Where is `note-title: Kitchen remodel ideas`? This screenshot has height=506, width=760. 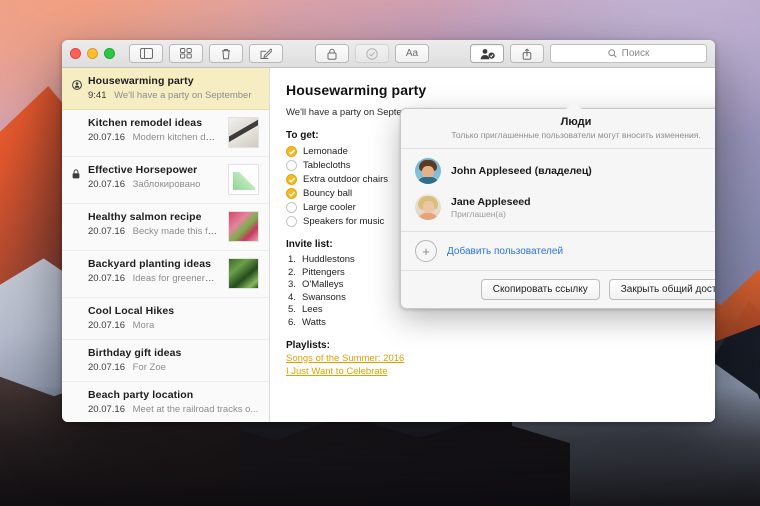
note-title: Kitchen remodel ideas is located at coordinates (145, 123).